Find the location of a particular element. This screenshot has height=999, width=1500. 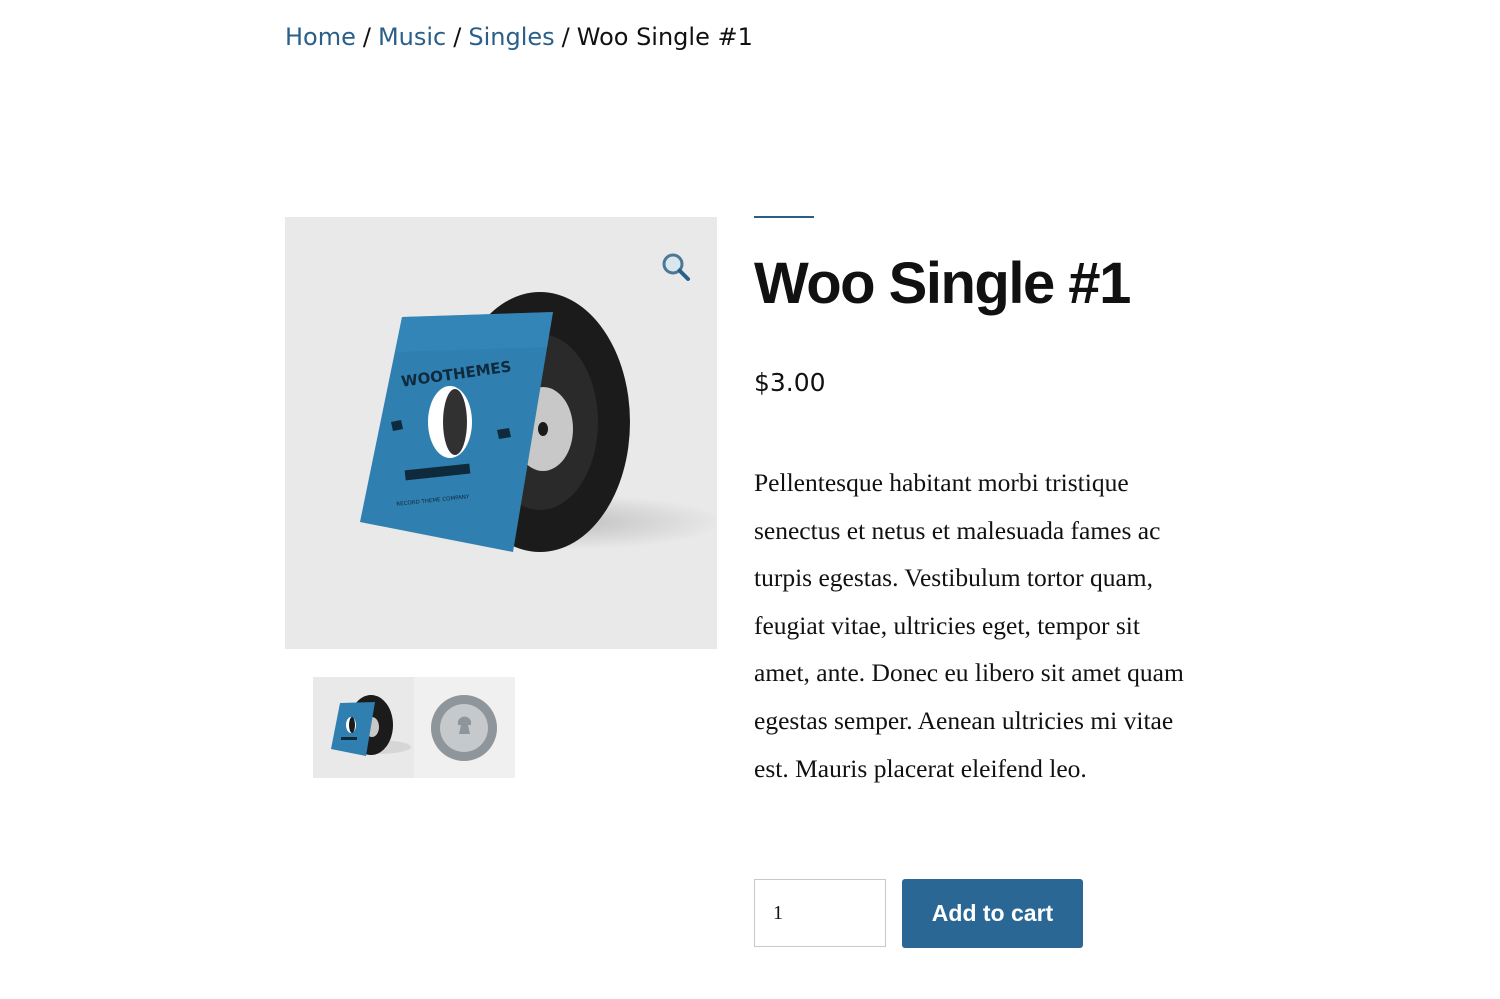

breadcrumb-home-link: Home is located at coordinates (320, 37).